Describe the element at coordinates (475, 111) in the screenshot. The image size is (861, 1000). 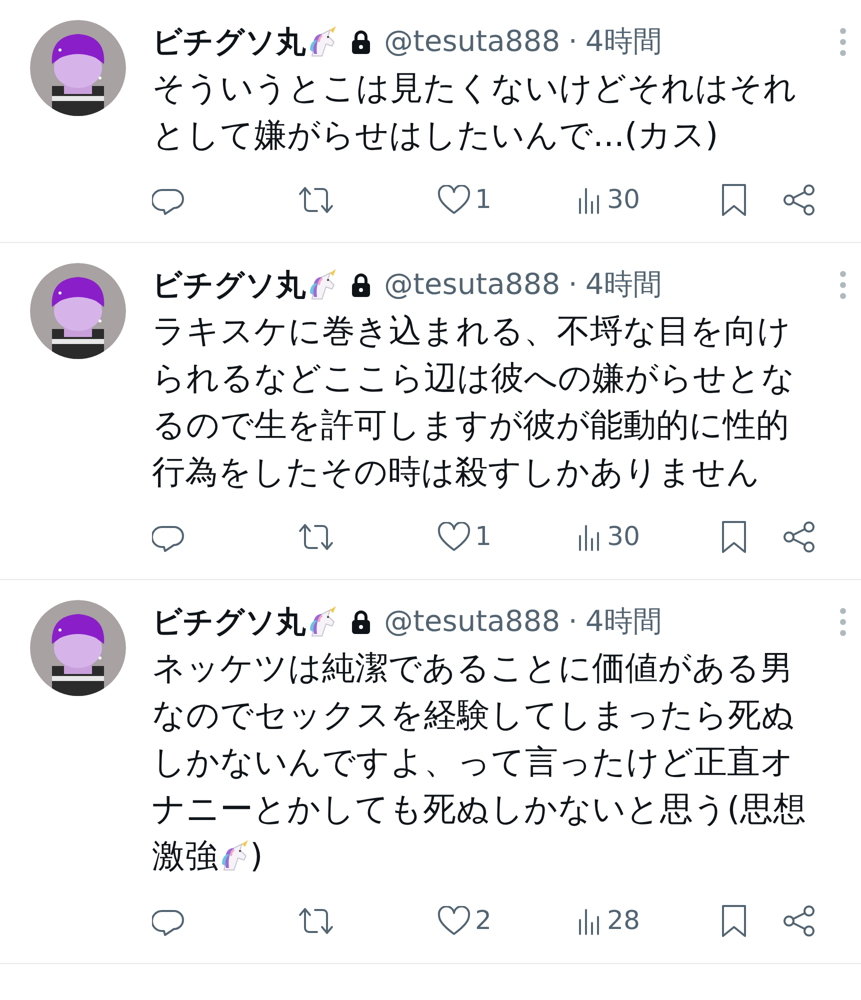
I see `tweet-text: そういうとこは見たくないけどそれはそれとして嫌がらせはしたいんで...(カス)` at that location.